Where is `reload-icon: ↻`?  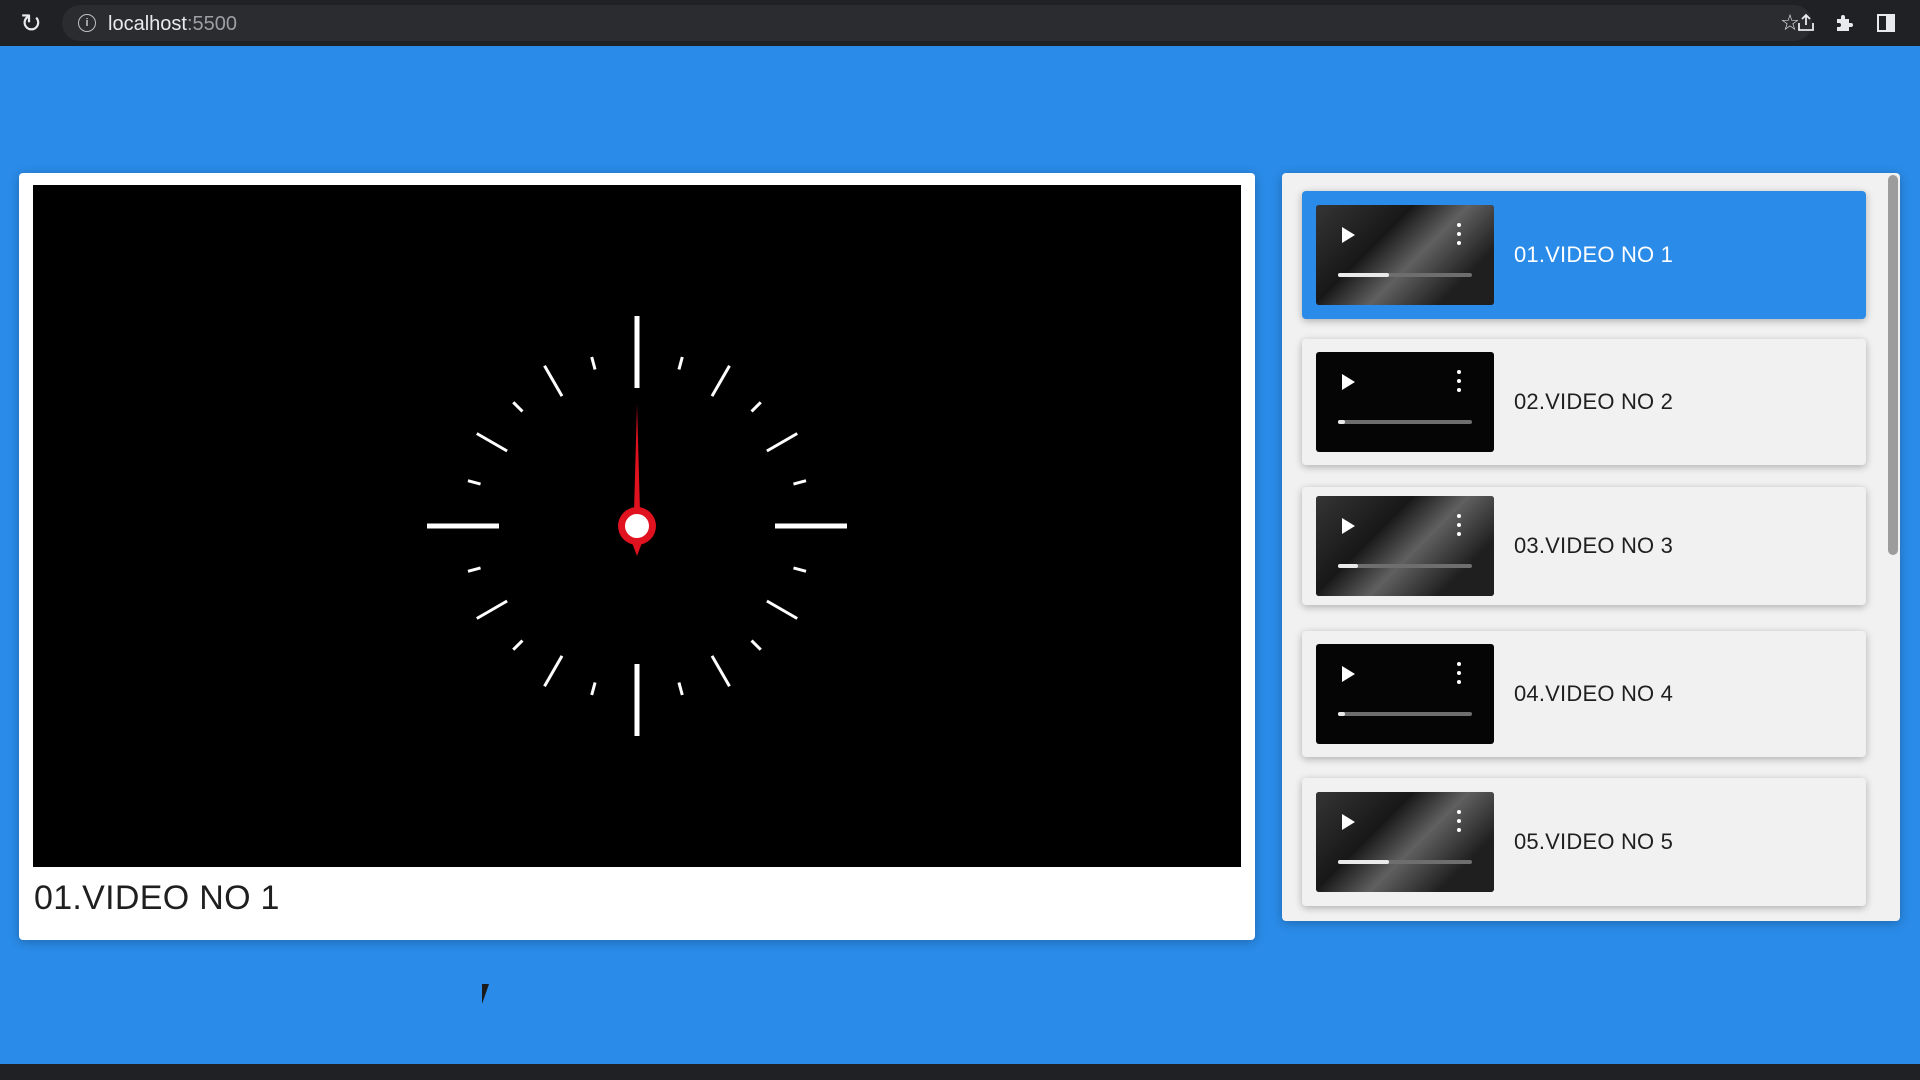
reload-icon: ↻ is located at coordinates (31, 23).